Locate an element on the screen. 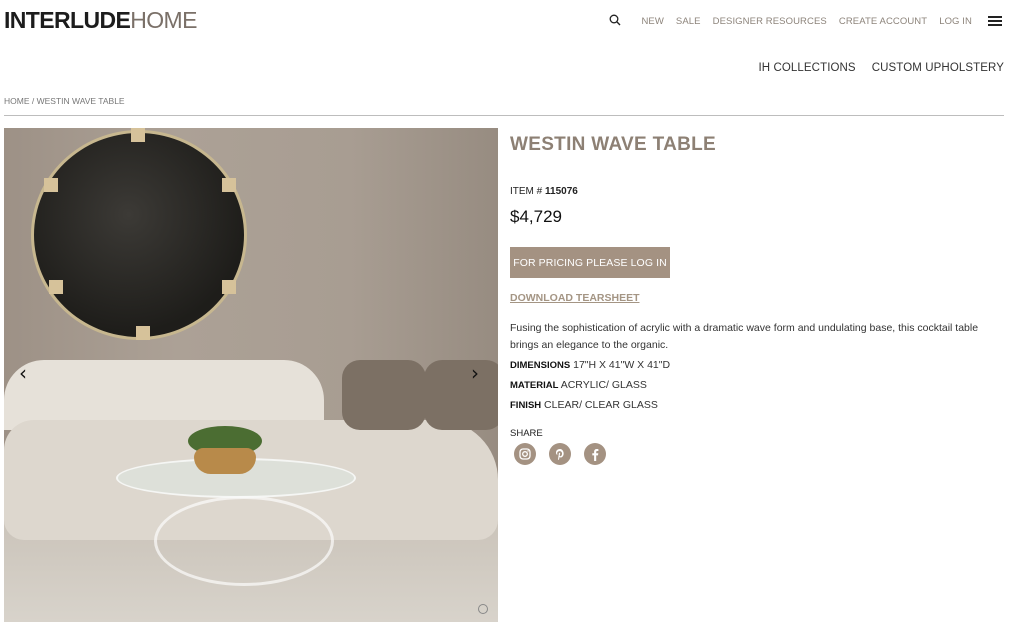 Image resolution: width=1024 pixels, height=629 pixels. social-share-buttons is located at coordinates (760, 454).